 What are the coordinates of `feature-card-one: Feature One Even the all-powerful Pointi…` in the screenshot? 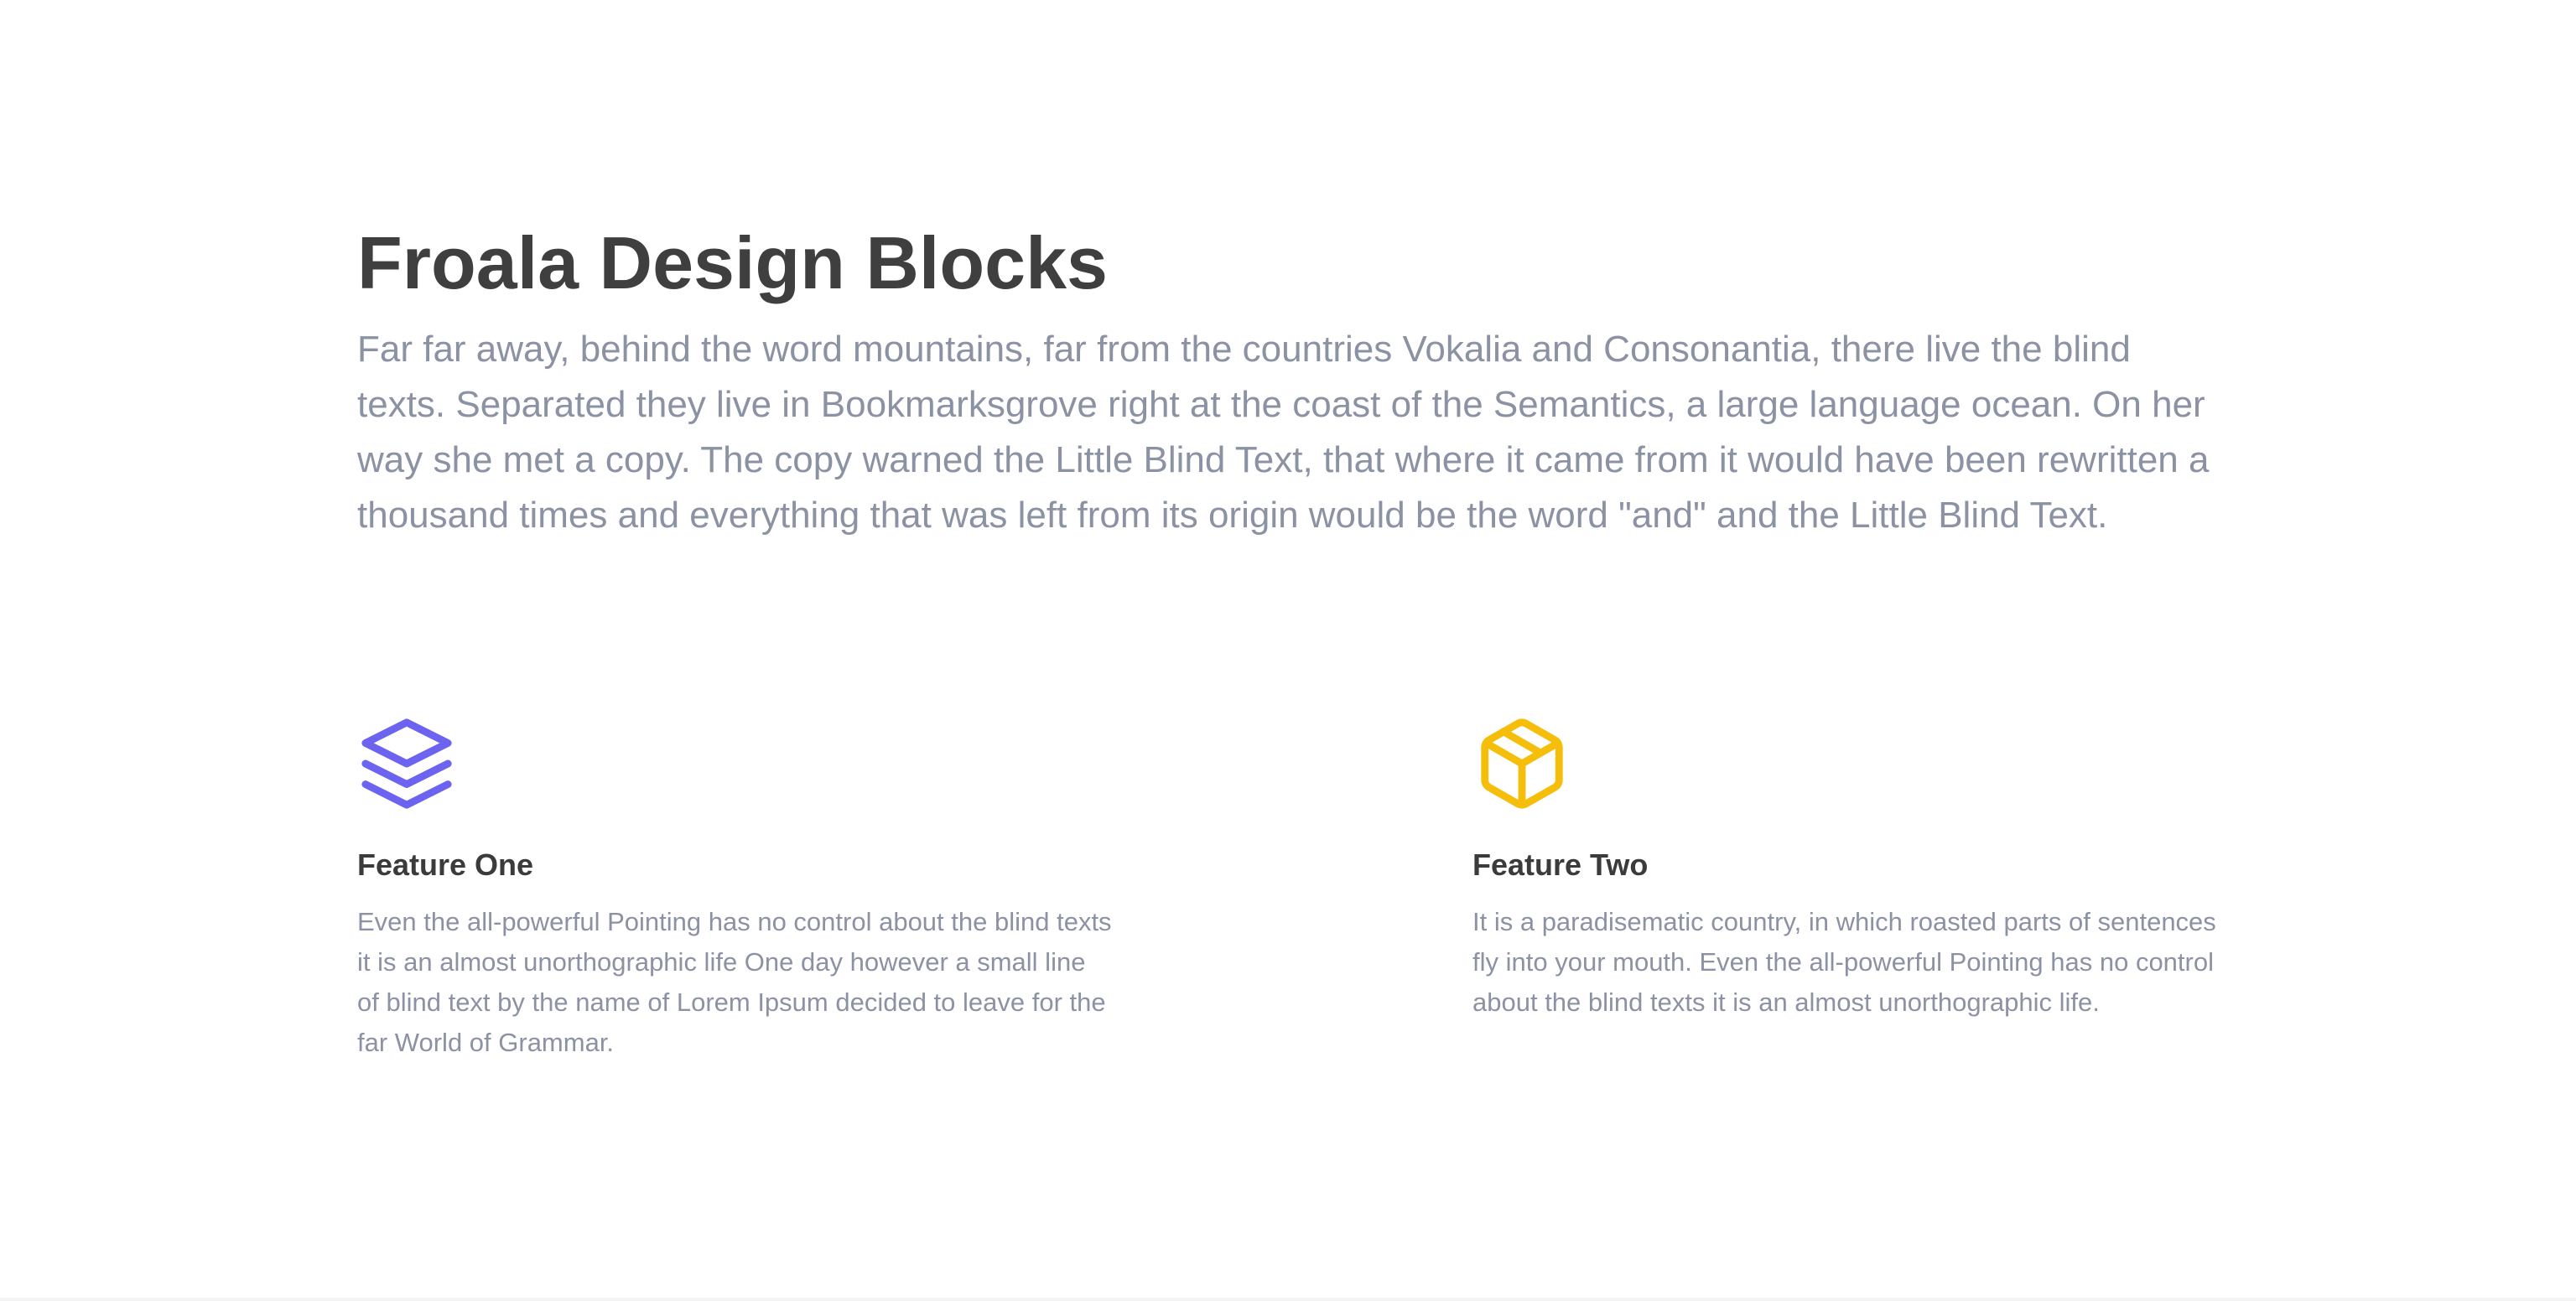 It's located at (734, 888).